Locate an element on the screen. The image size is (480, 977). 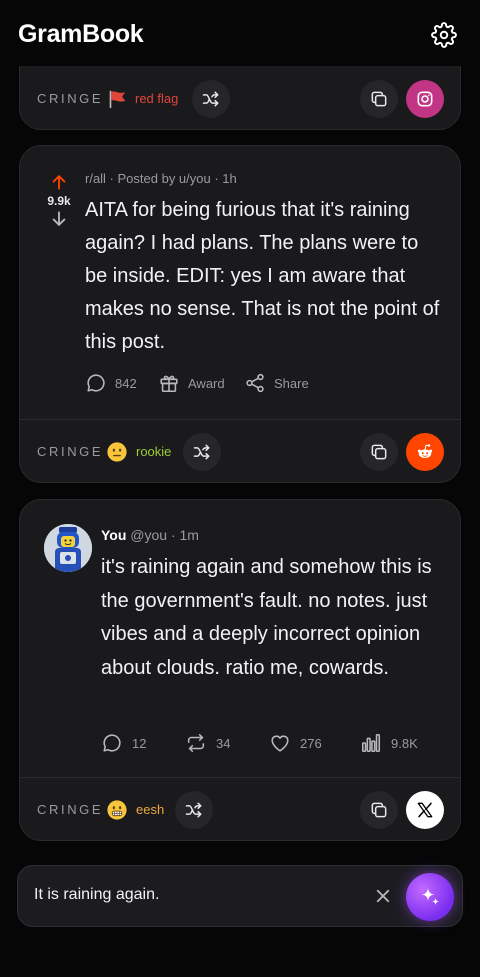
reply-count: 12 is located at coordinates (139, 743).